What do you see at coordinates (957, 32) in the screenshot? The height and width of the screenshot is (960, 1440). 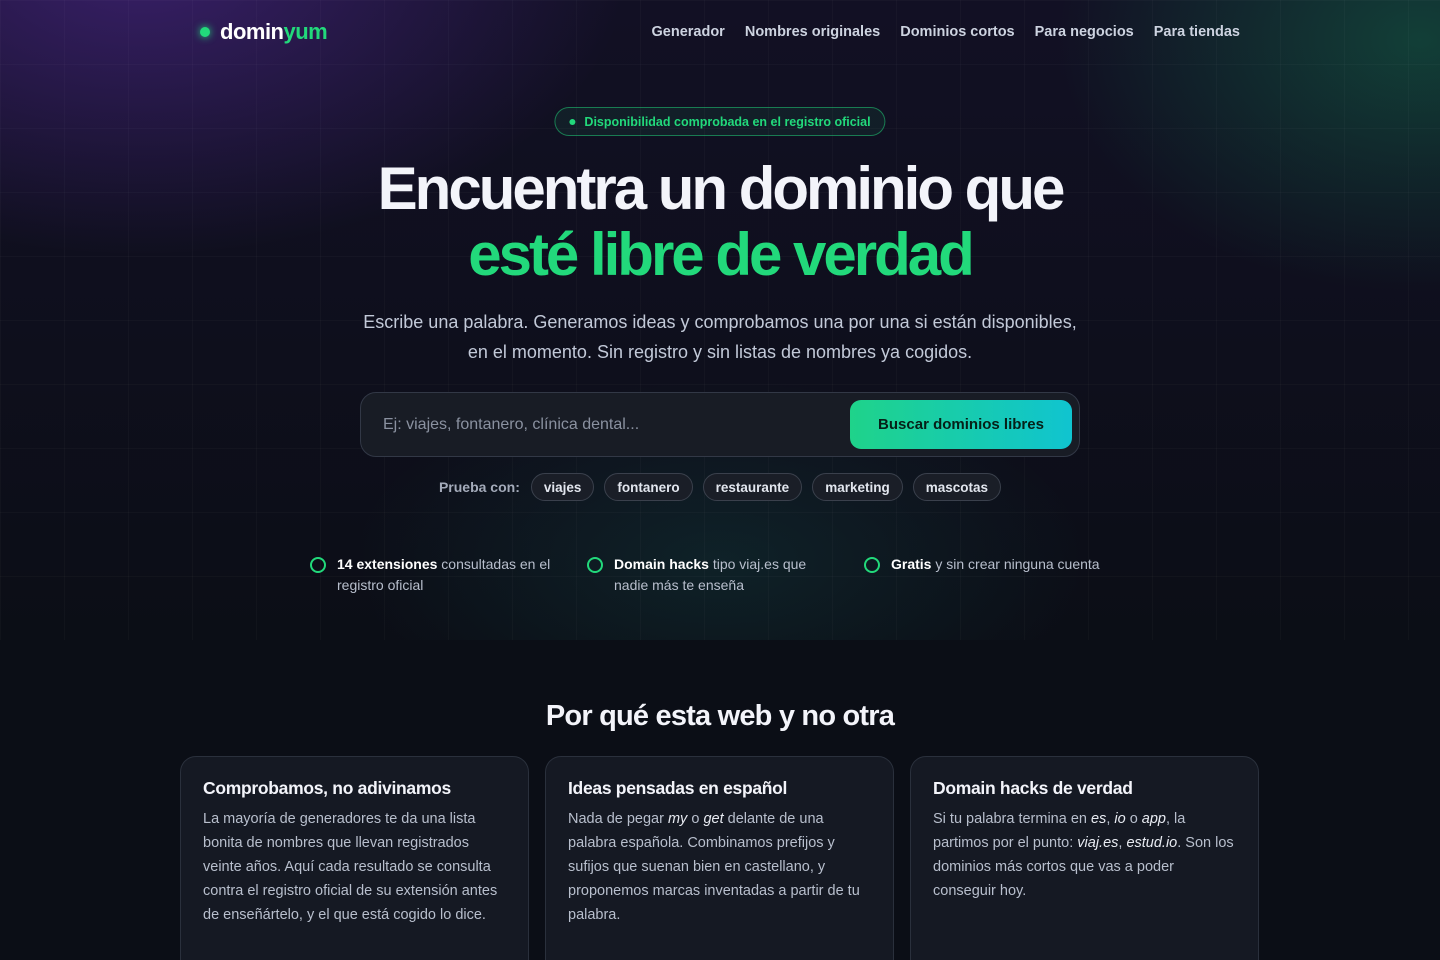 I see `nav-link-dominios-cortos: Dominios cortos` at bounding box center [957, 32].